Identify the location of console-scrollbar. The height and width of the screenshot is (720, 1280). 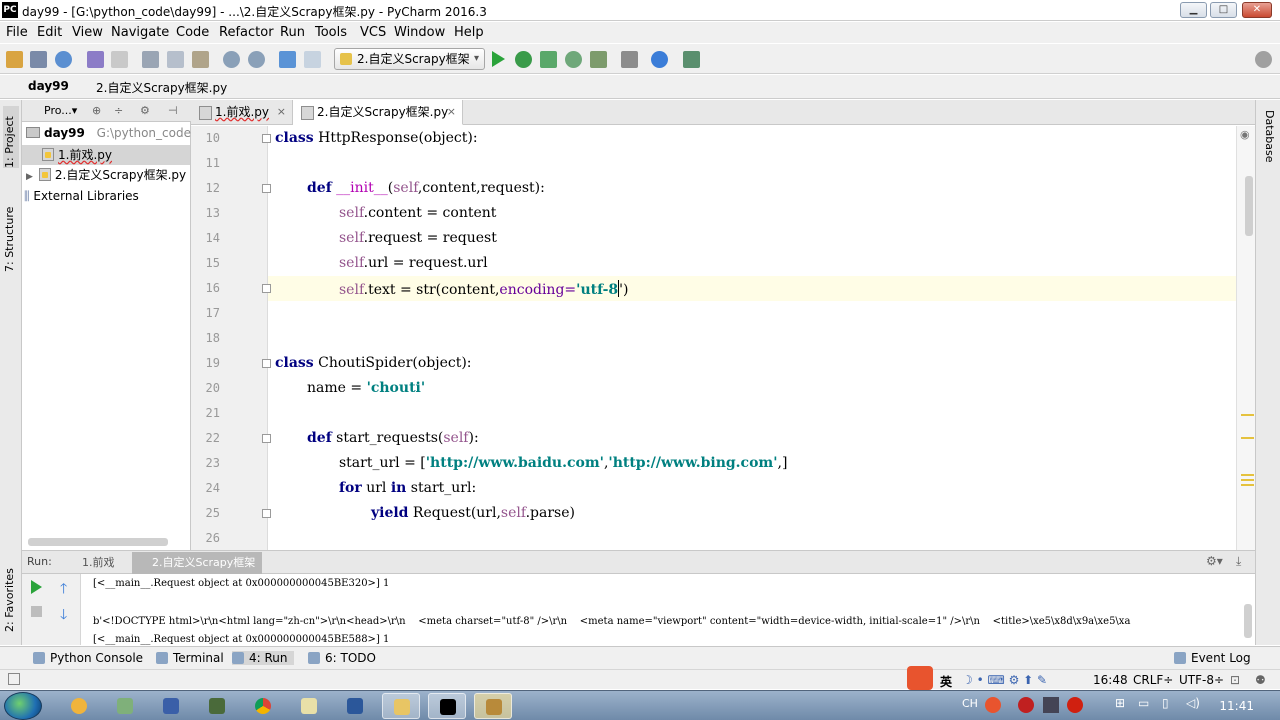
(1248, 621).